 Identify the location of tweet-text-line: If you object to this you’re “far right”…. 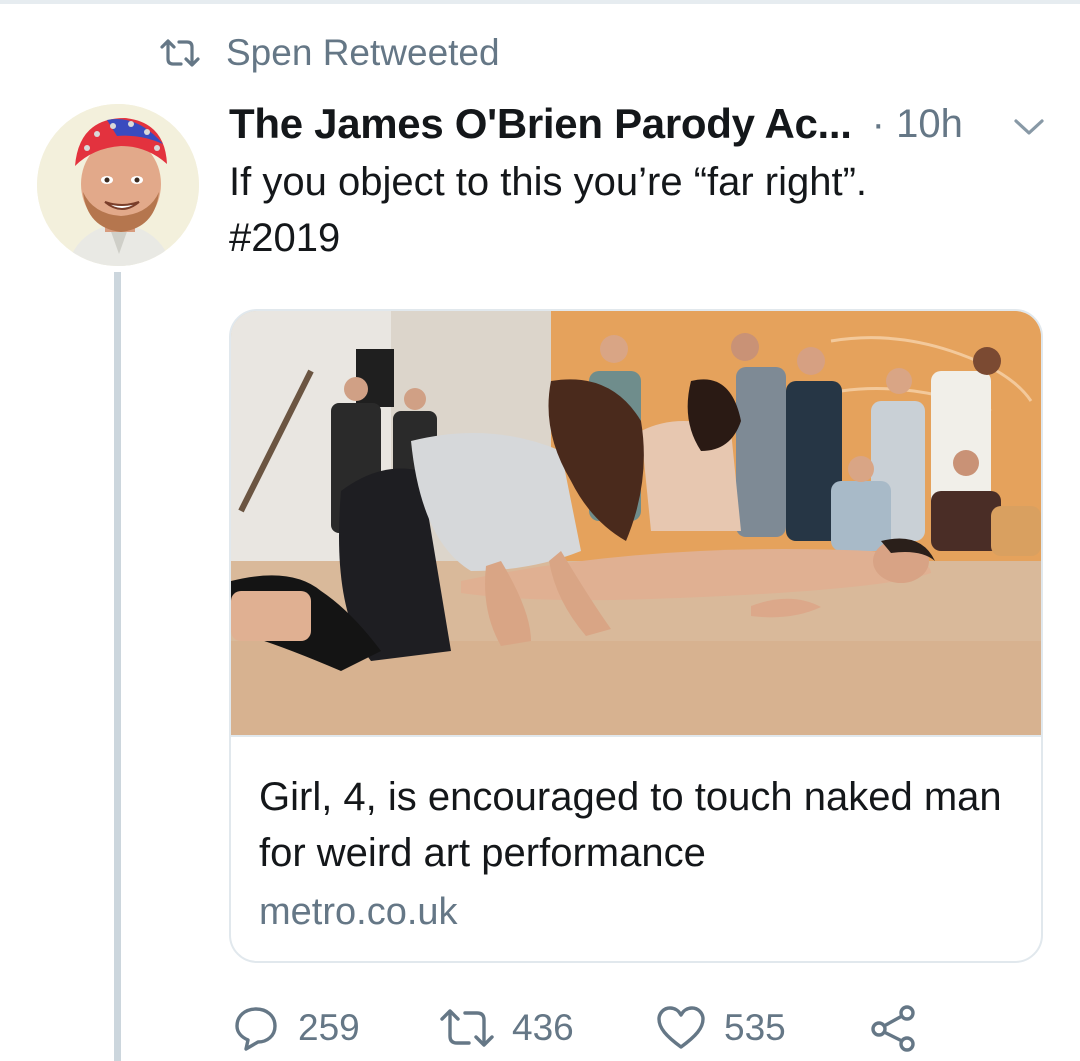
(548, 182).